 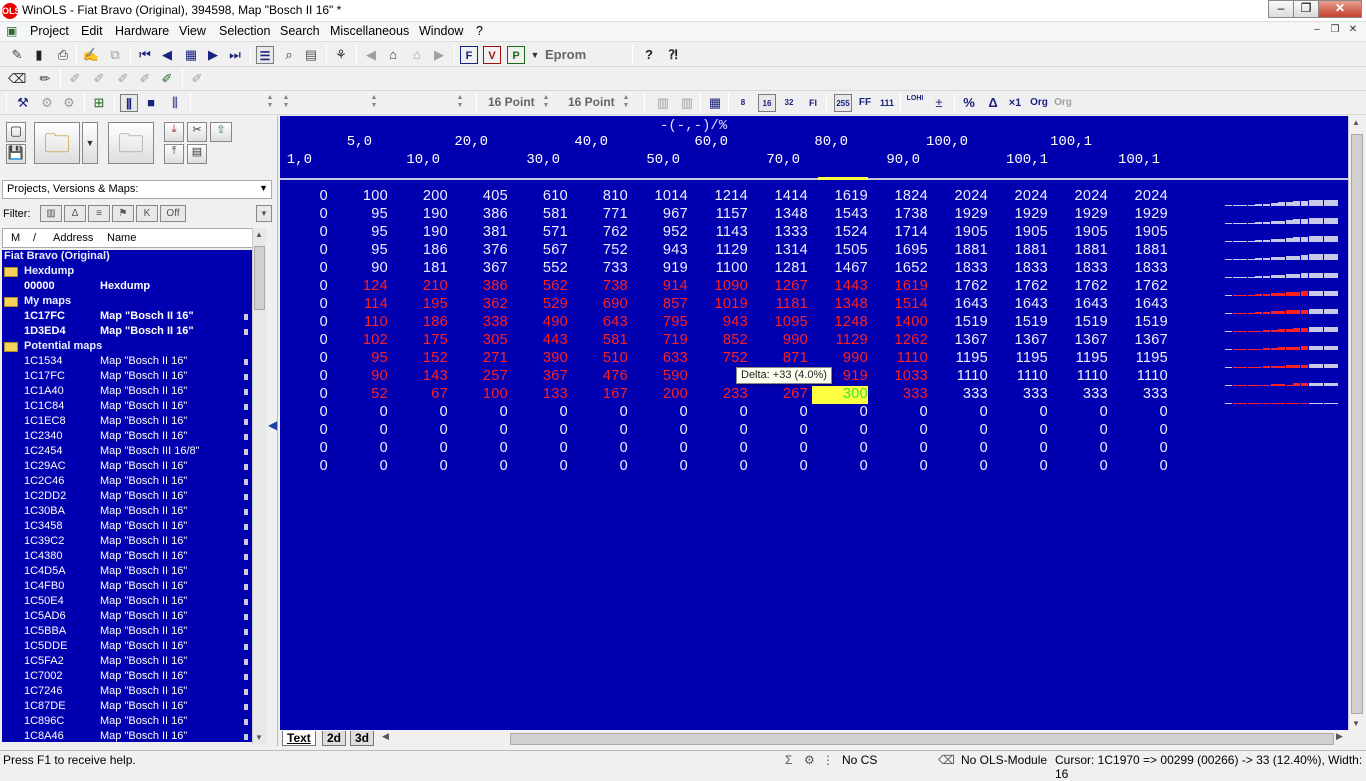 What do you see at coordinates (540, 287) in the screenshot?
I see `map-cell: 562` at bounding box center [540, 287].